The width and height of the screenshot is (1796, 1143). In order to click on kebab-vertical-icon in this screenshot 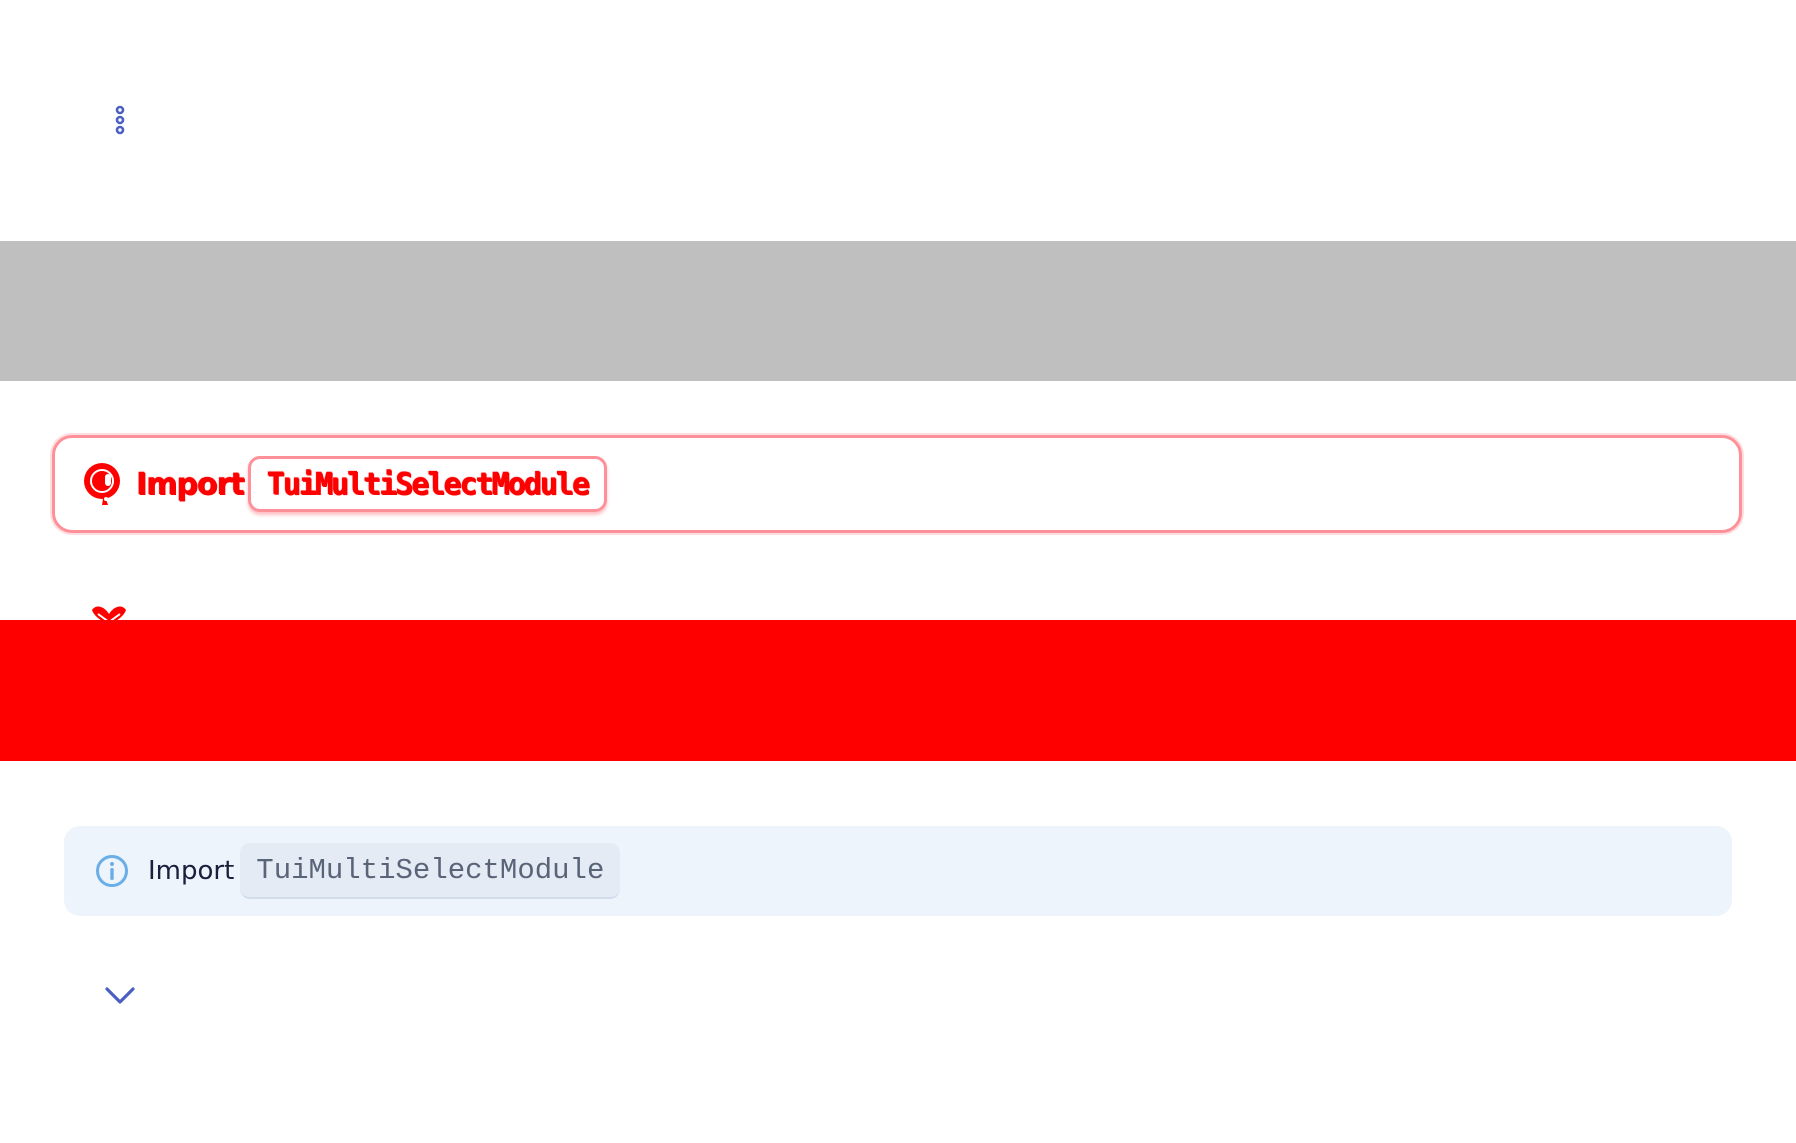, I will do `click(120, 120)`.